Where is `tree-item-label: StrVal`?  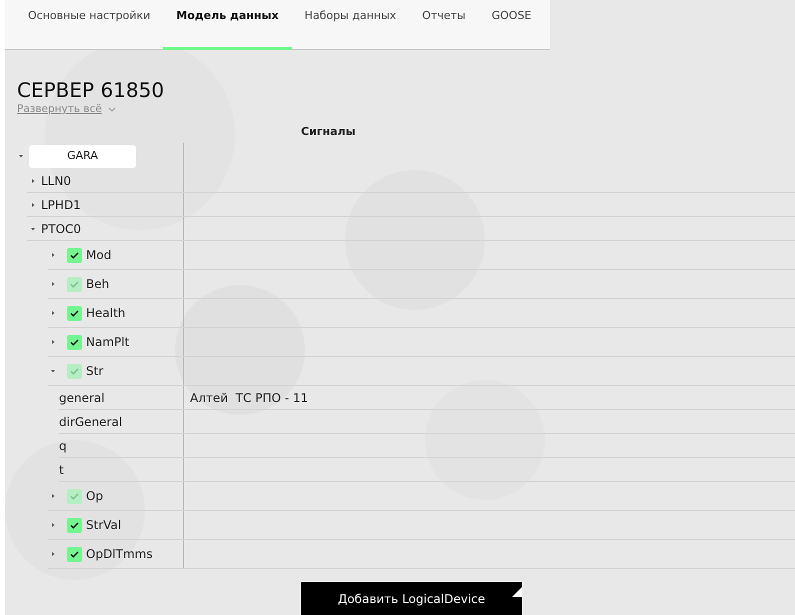 tree-item-label: StrVal is located at coordinates (104, 525).